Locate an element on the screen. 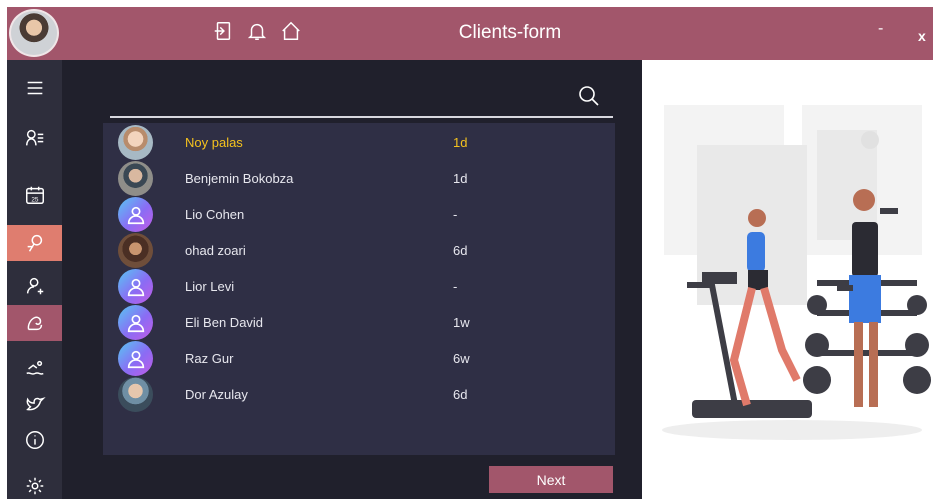  client-list-icon is located at coordinates (34, 138).